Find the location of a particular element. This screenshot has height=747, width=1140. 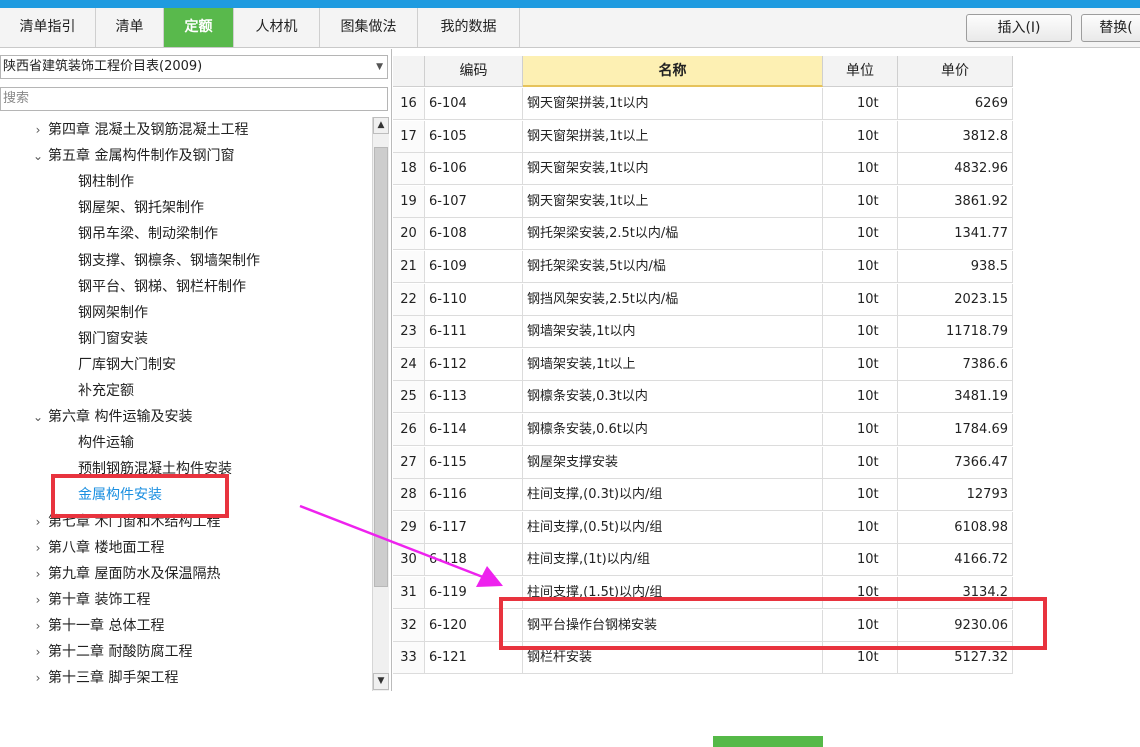

row-number: 22 is located at coordinates (409, 299).